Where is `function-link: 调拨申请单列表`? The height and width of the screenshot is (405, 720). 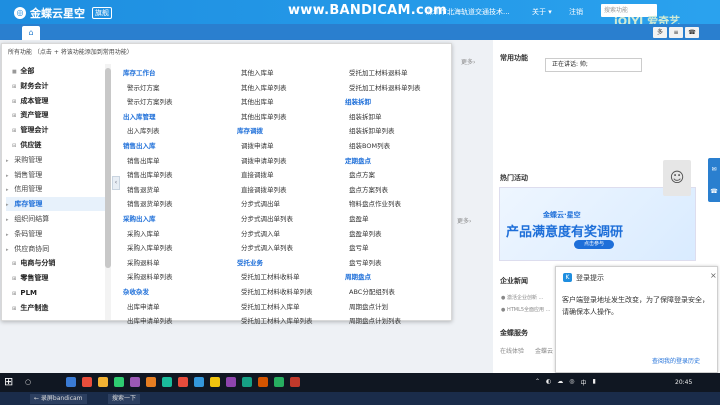 function-link: 调拨申请单列表 is located at coordinates (292, 161).